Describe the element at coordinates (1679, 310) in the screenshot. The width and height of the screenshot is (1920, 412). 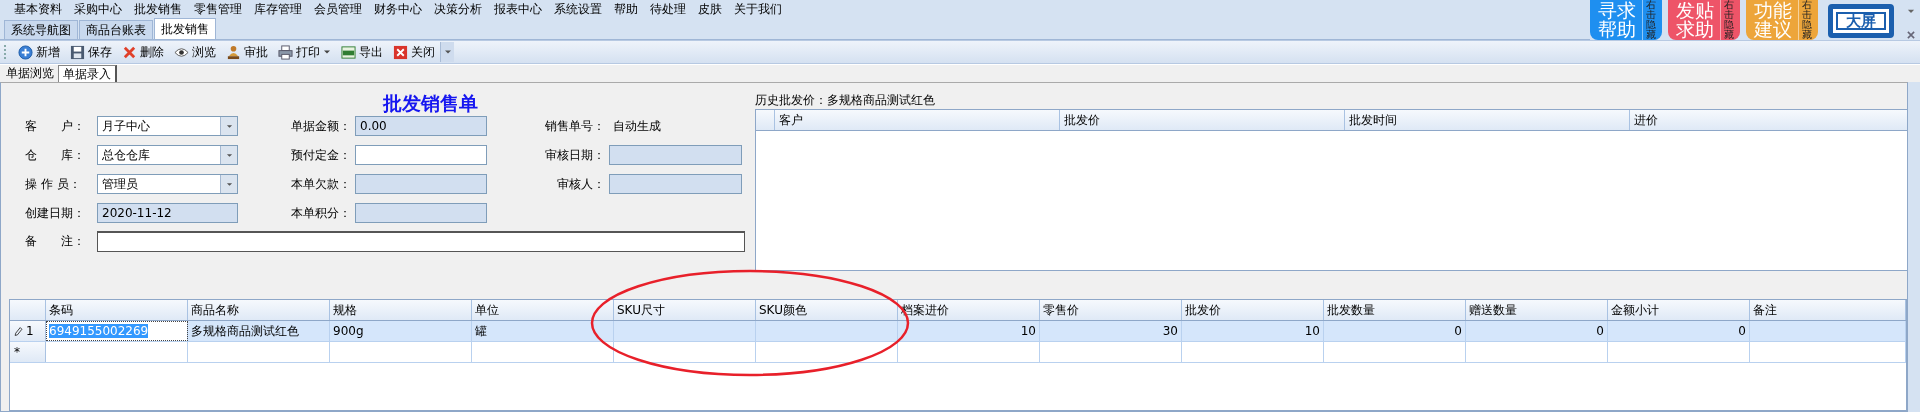
I see `column-header: 金额小计` at that location.